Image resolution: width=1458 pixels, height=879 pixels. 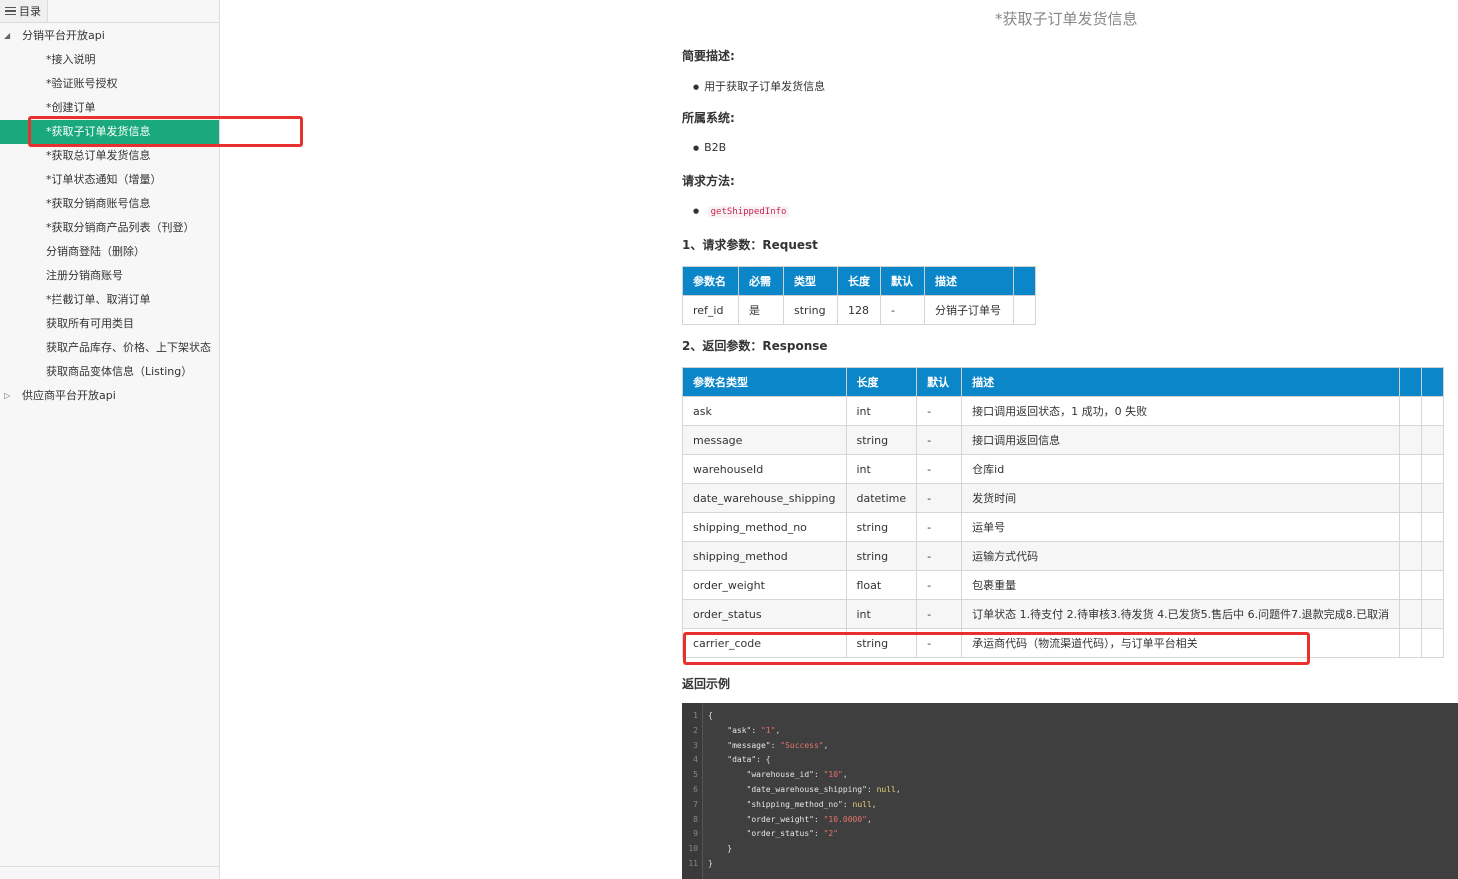 What do you see at coordinates (902, 281) in the screenshot?
I see `request-header-cell: 默认` at bounding box center [902, 281].